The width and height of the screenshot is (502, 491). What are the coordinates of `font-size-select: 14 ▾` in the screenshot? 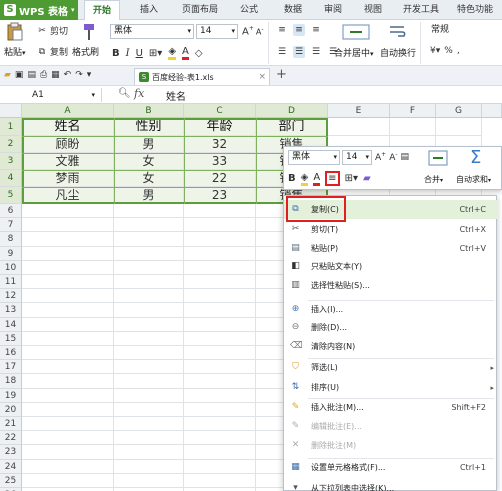 It's located at (217, 31).